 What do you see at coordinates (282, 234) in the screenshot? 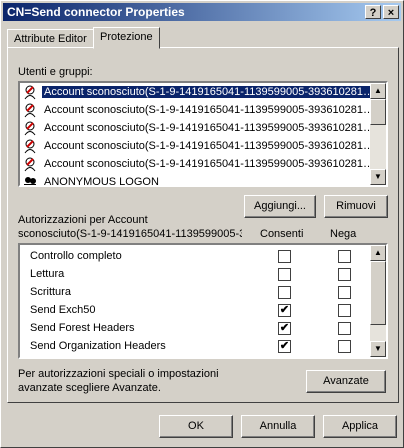
I see `allow-column-header: Consenti` at bounding box center [282, 234].